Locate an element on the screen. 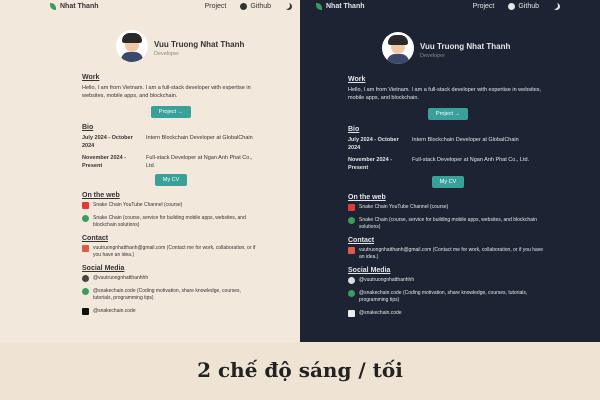 The image size is (600, 400). caption: 2 chế độ sáng / tối is located at coordinates (300, 370).